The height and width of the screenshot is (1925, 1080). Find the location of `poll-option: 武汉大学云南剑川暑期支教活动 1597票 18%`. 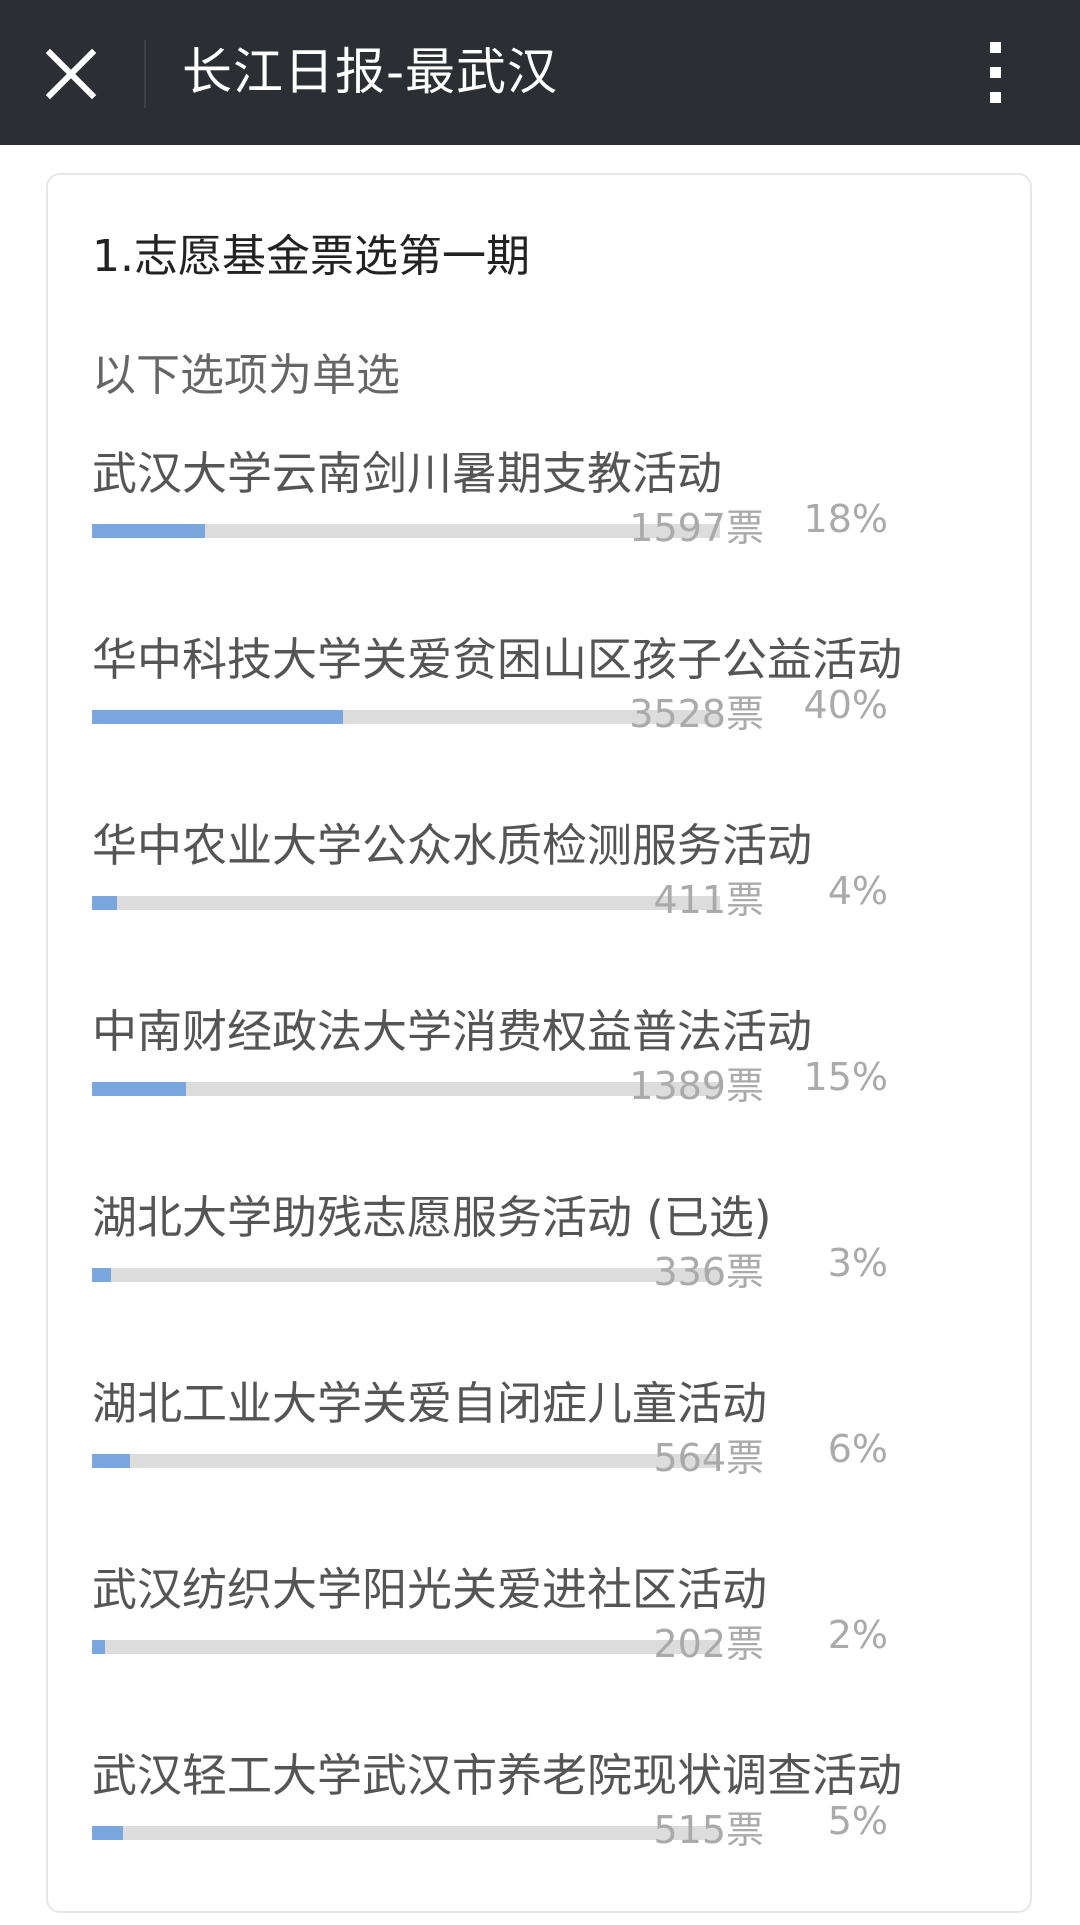

poll-option: 武汉大学云南剑川暑期支教活动 1597票 18% is located at coordinates (542, 530).